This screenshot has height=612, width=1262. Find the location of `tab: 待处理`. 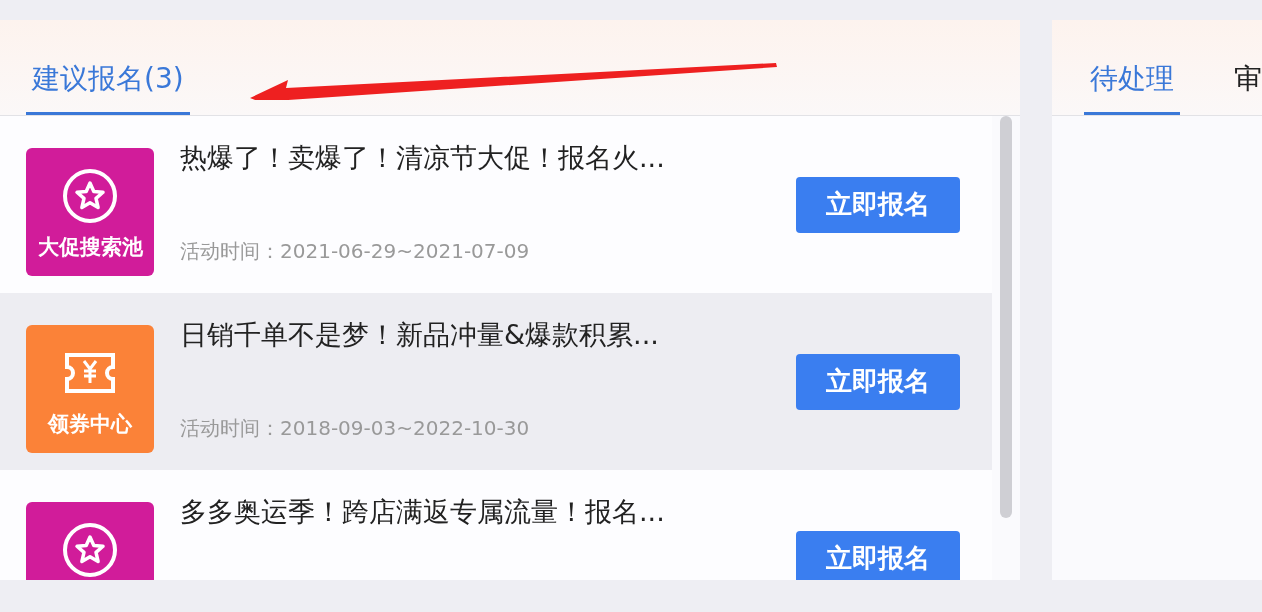

tab: 待处理 is located at coordinates (1132, 88).